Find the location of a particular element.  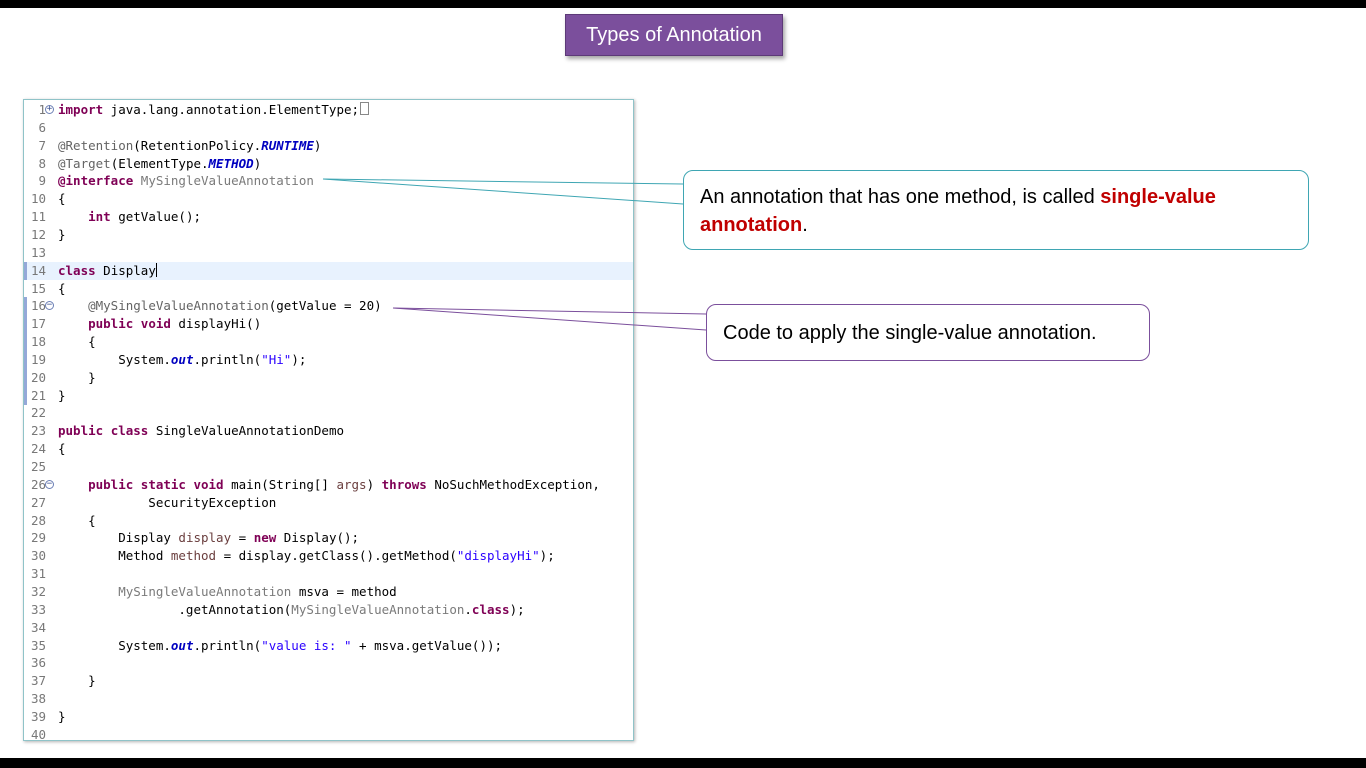

code-token: int is located at coordinates (99, 217).